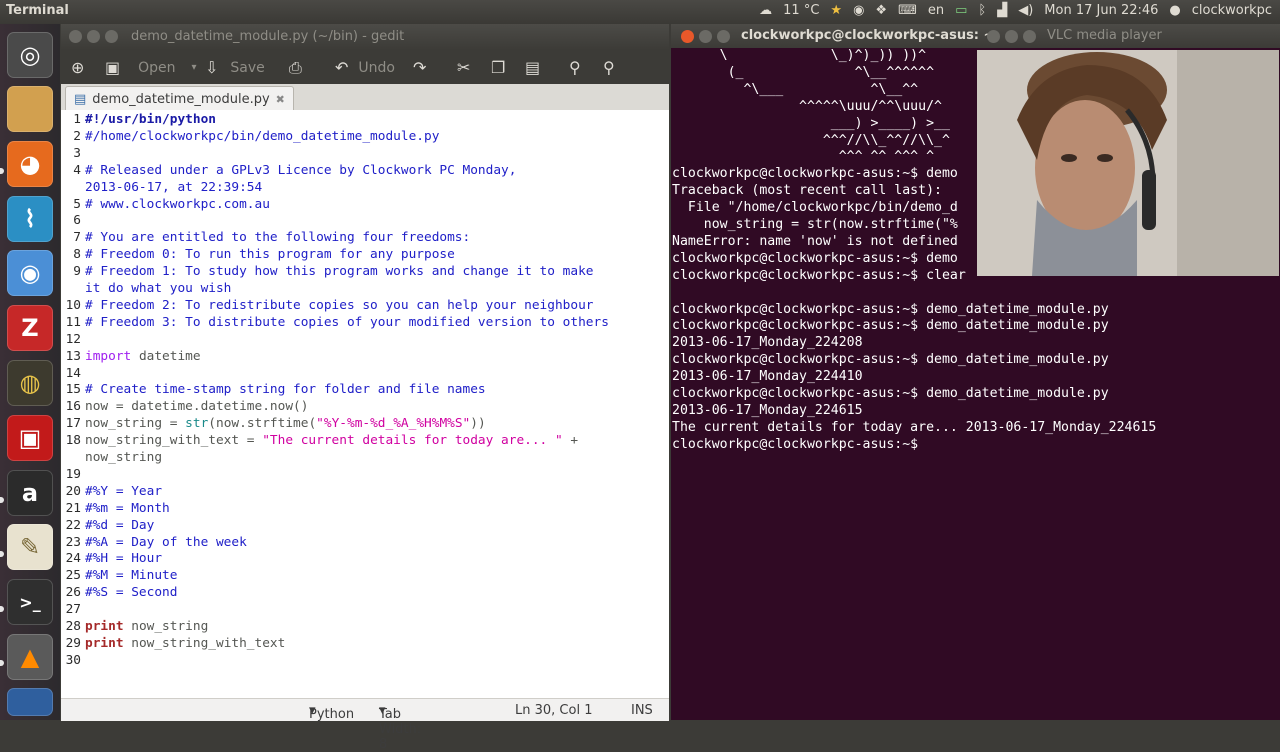  What do you see at coordinates (197, 407) in the screenshot?
I see `code-line: now = datetime.datetime.now()` at bounding box center [197, 407].